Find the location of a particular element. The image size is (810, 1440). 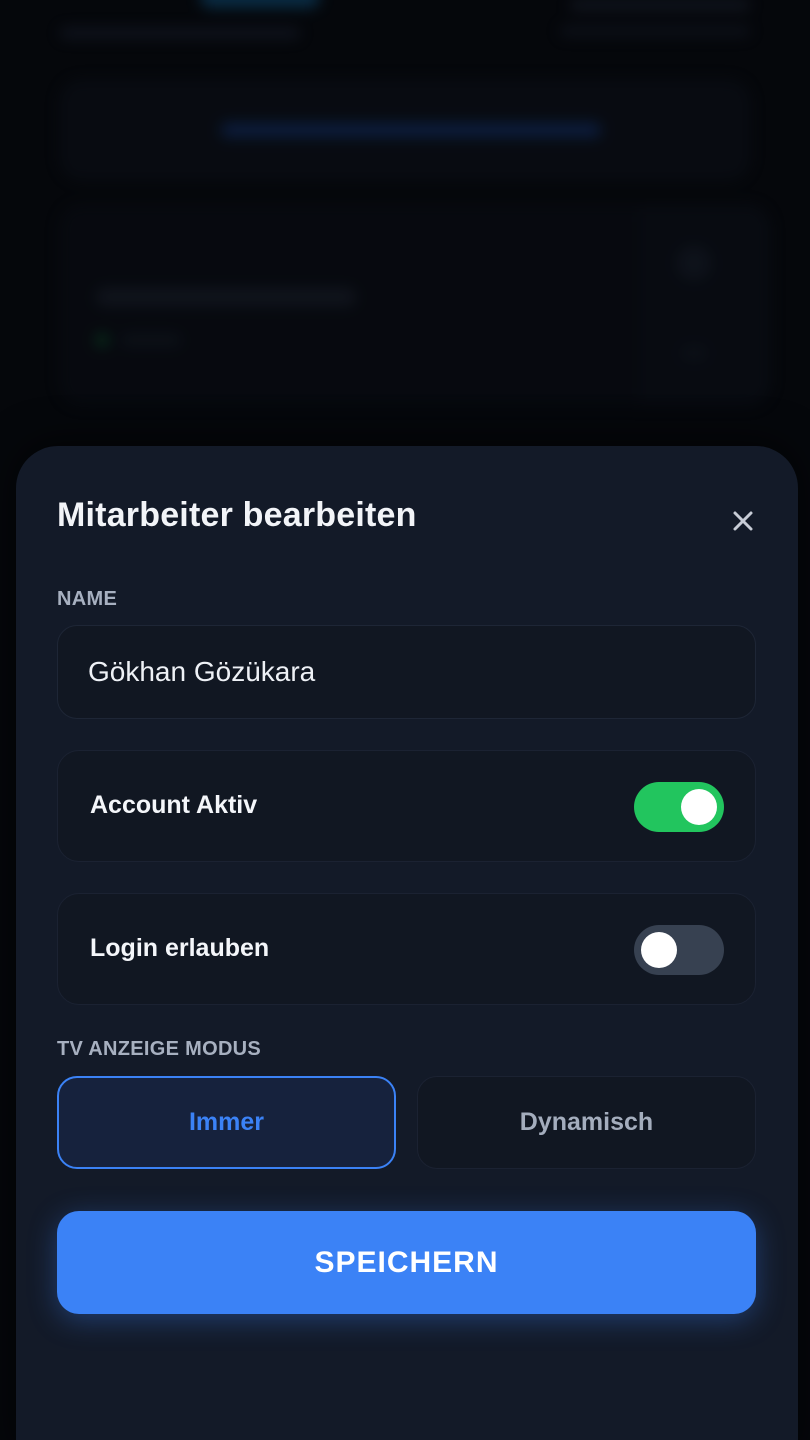

sheet-title: Mitarbeiter bearbeiten is located at coordinates (237, 515).